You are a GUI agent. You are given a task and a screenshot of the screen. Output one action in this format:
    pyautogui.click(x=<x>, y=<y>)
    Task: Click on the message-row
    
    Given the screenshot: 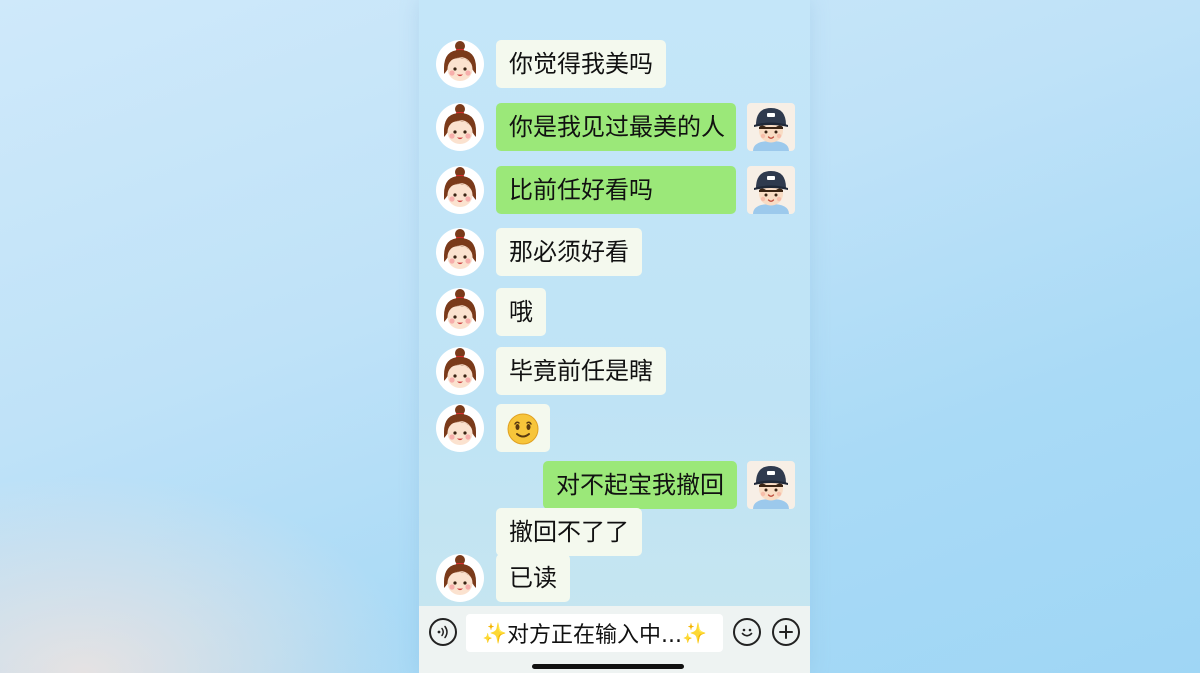 What is the action you would take?
    pyautogui.click(x=614, y=430)
    